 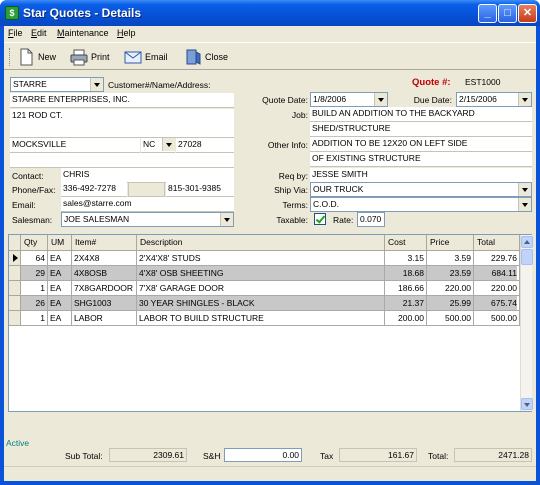 I want to click on cell-cost: 186.66, so click(x=406, y=288).